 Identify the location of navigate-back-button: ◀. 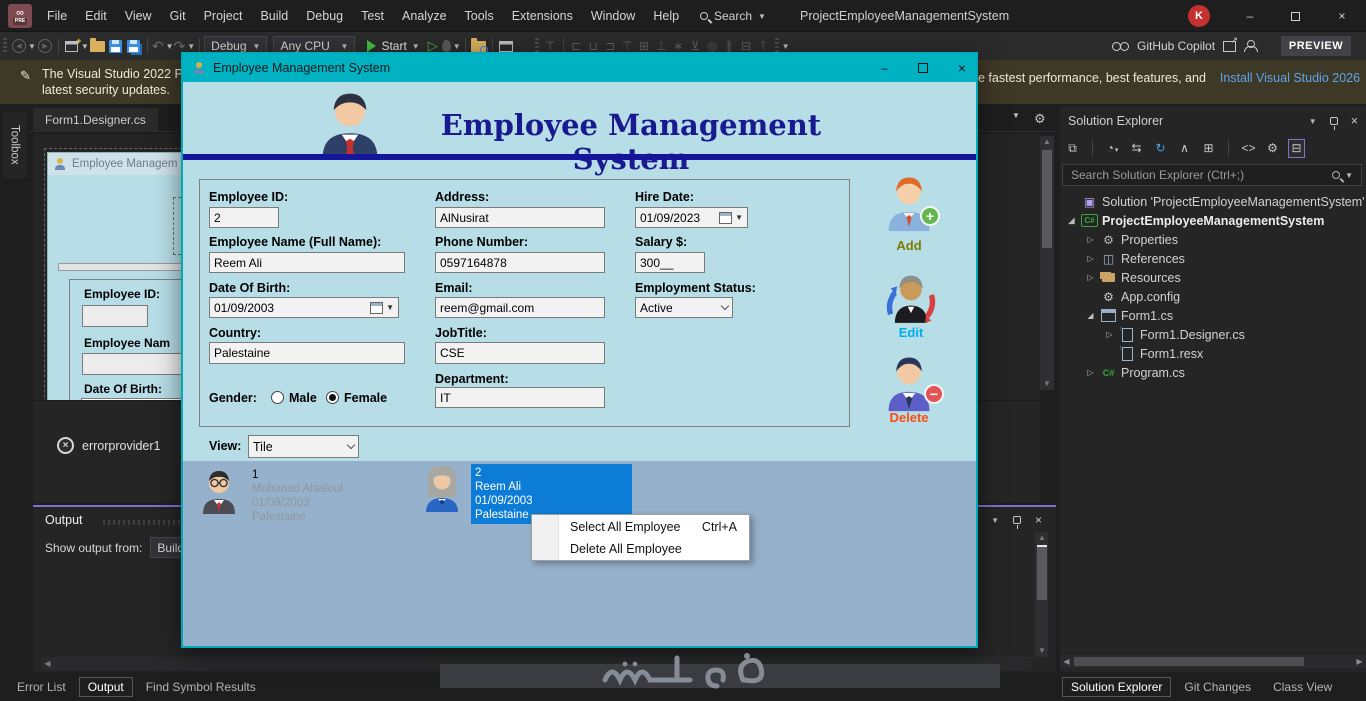
(19, 46).